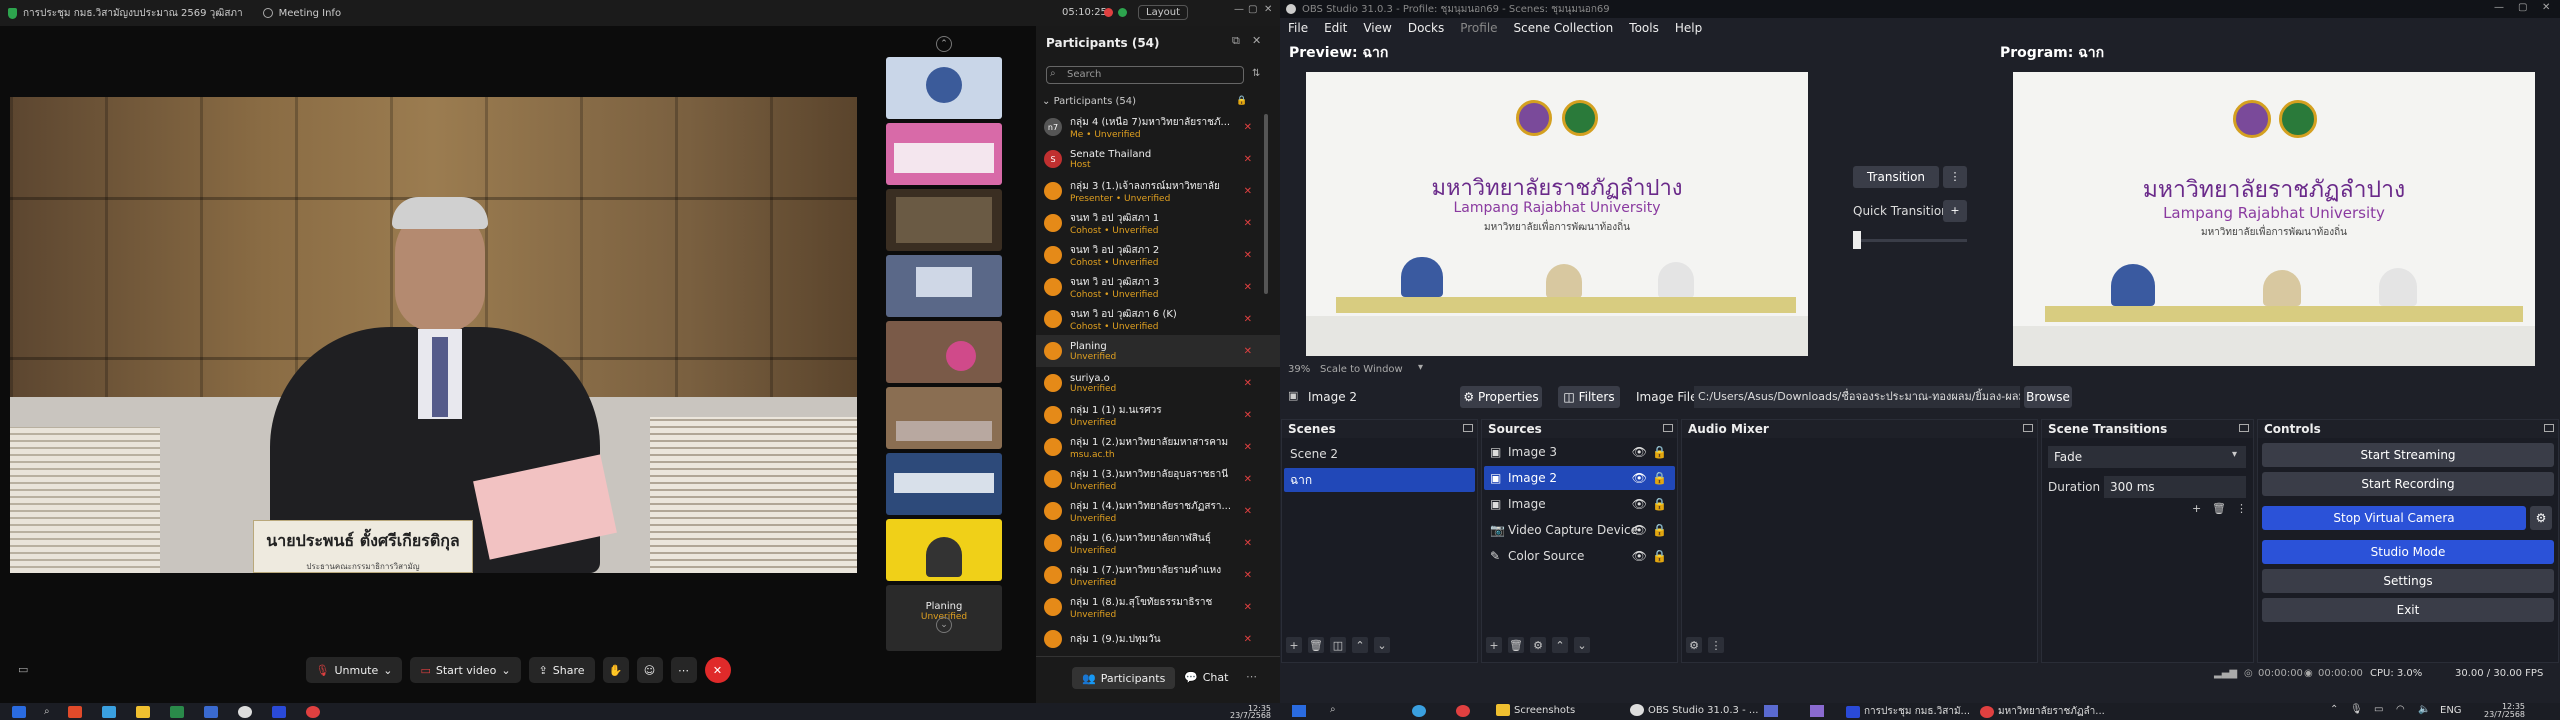 The width and height of the screenshot is (2560, 720). Describe the element at coordinates (1335, 28) in the screenshot. I see `menu-edit: Edit` at that location.